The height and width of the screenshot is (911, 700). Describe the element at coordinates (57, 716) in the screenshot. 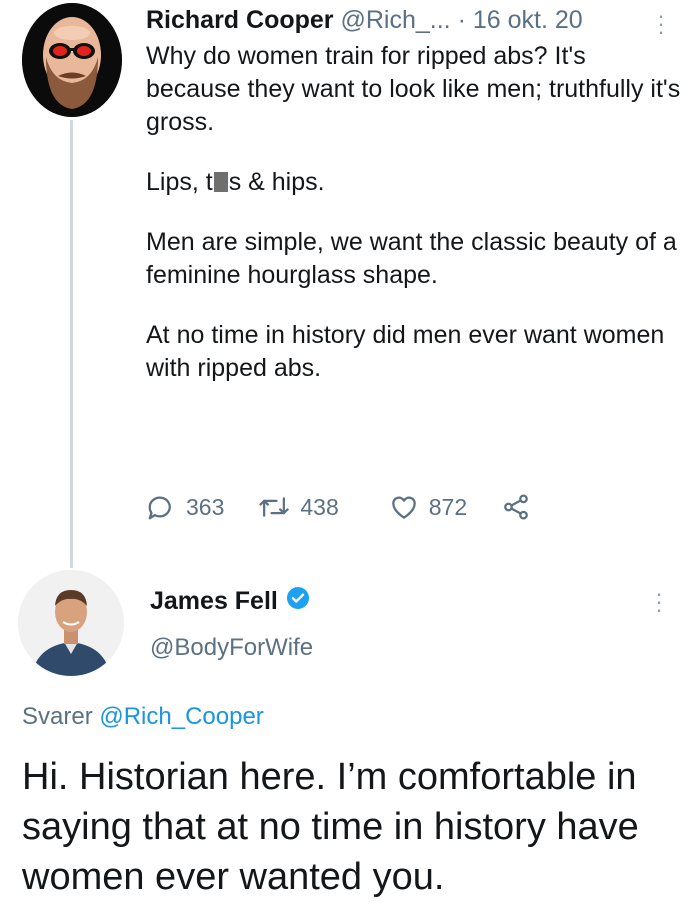

I see `replying-label: Svarer` at that location.